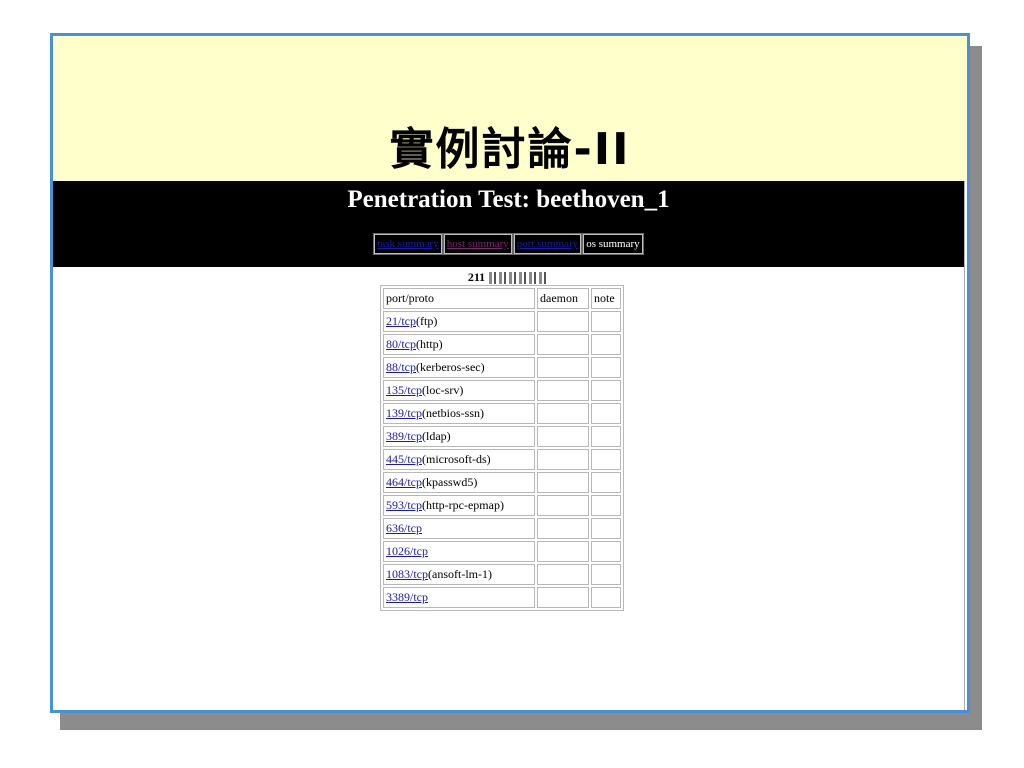 The width and height of the screenshot is (1024, 768). I want to click on column-header-note: note, so click(606, 298).